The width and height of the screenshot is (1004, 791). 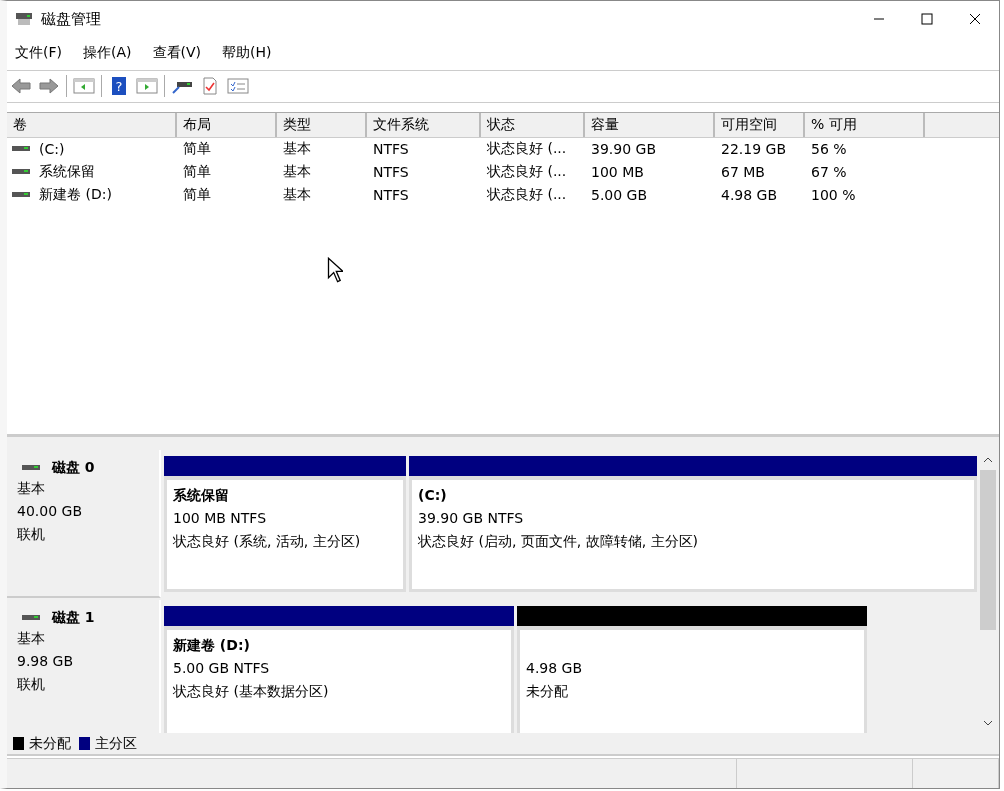 I want to click on column-header: 可用空间, so click(x=760, y=124).